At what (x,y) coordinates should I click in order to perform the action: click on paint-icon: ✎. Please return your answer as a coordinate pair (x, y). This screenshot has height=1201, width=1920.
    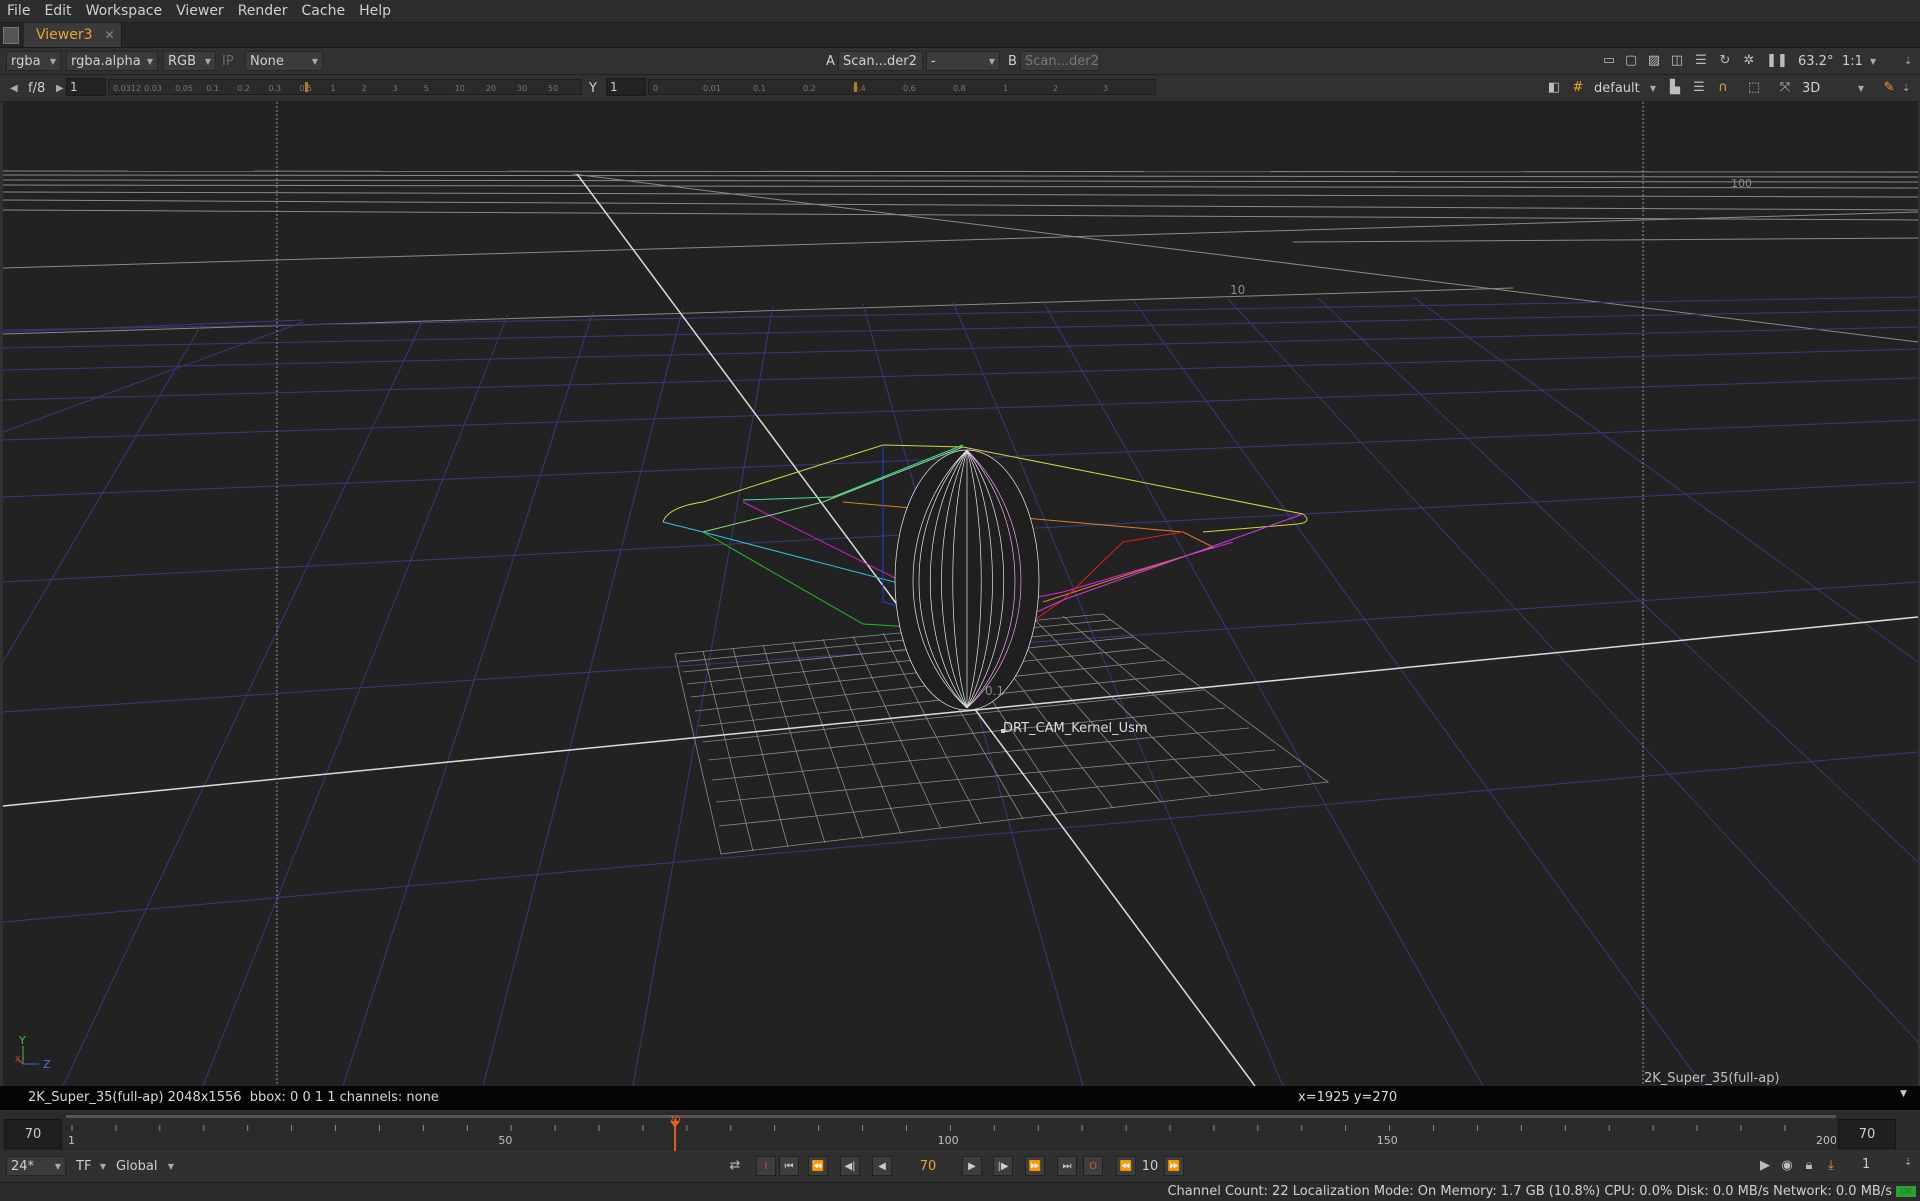
    Looking at the image, I should click on (1889, 87).